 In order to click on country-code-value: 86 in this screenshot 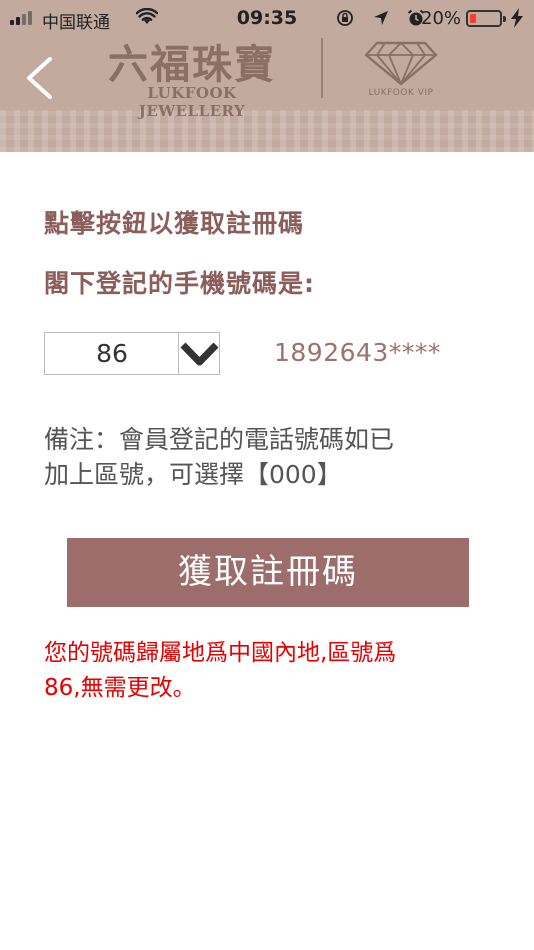, I will do `click(112, 353)`.